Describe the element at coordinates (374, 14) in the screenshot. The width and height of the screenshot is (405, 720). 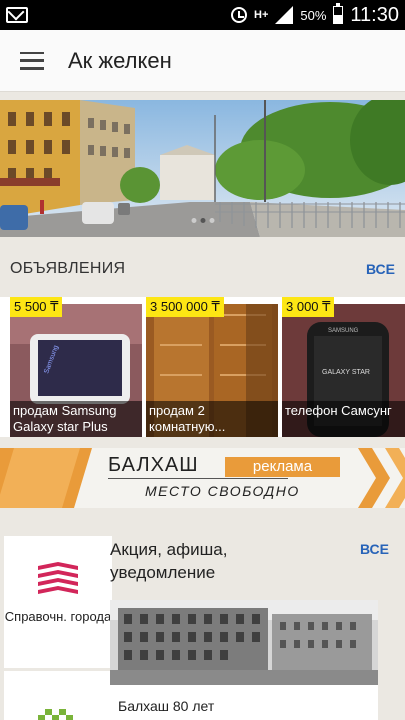
I see `clock: 11:30` at that location.